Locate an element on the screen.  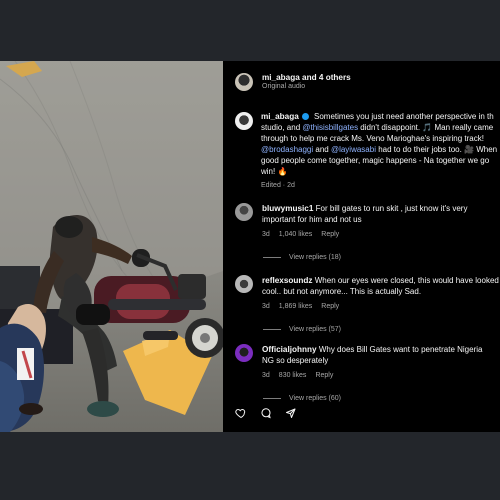
comment-username: Officialjohnny is located at coordinates (289, 349).